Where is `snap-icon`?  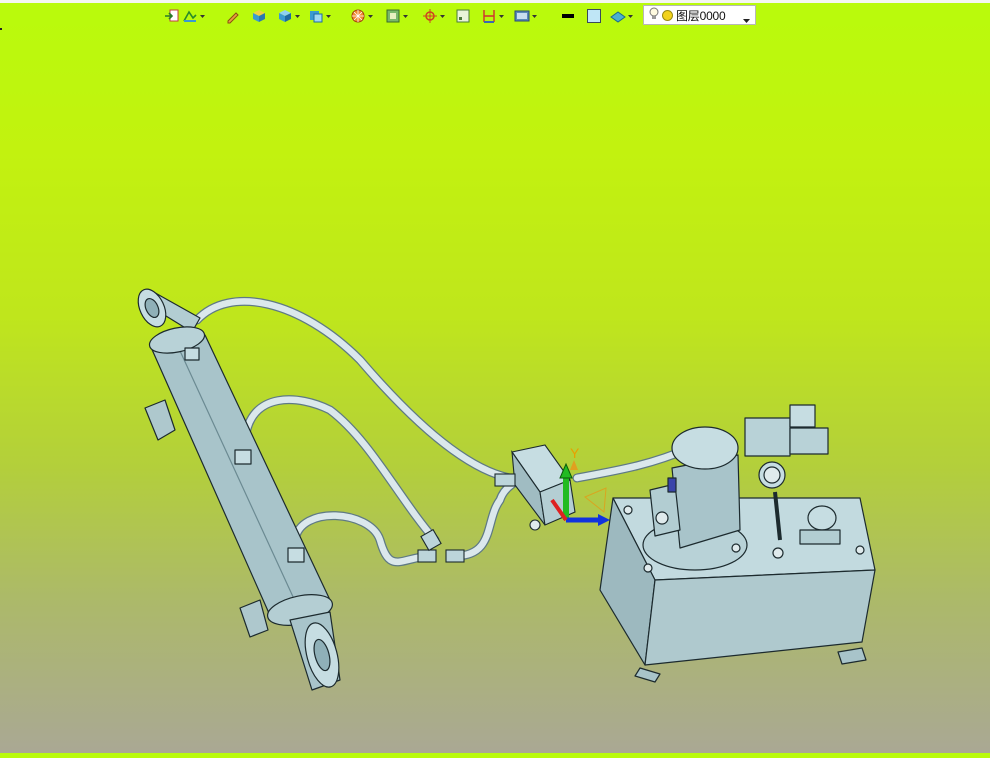
snap-icon is located at coordinates (430, 16).